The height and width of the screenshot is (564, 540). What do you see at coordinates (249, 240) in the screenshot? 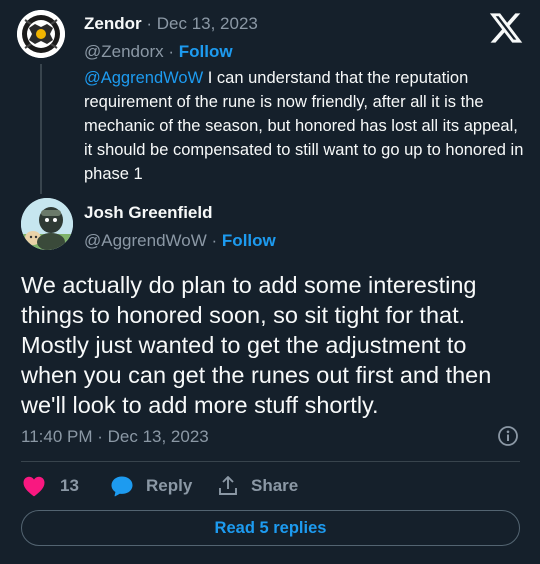
I see `follow-main-button: Follow` at bounding box center [249, 240].